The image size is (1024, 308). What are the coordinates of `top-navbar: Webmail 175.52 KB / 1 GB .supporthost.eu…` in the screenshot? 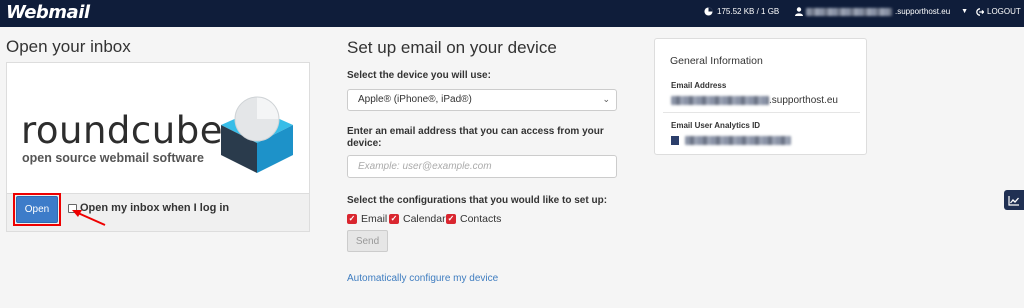 It's located at (512, 13).